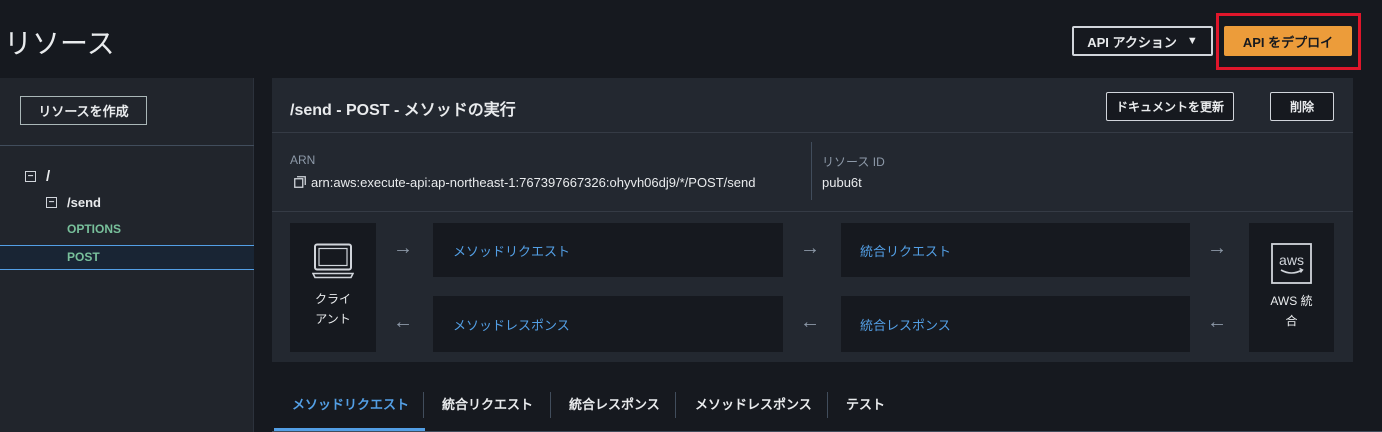 This screenshot has height=432, width=1382. Describe the element at coordinates (811, 171) in the screenshot. I see `meta-divider` at that location.